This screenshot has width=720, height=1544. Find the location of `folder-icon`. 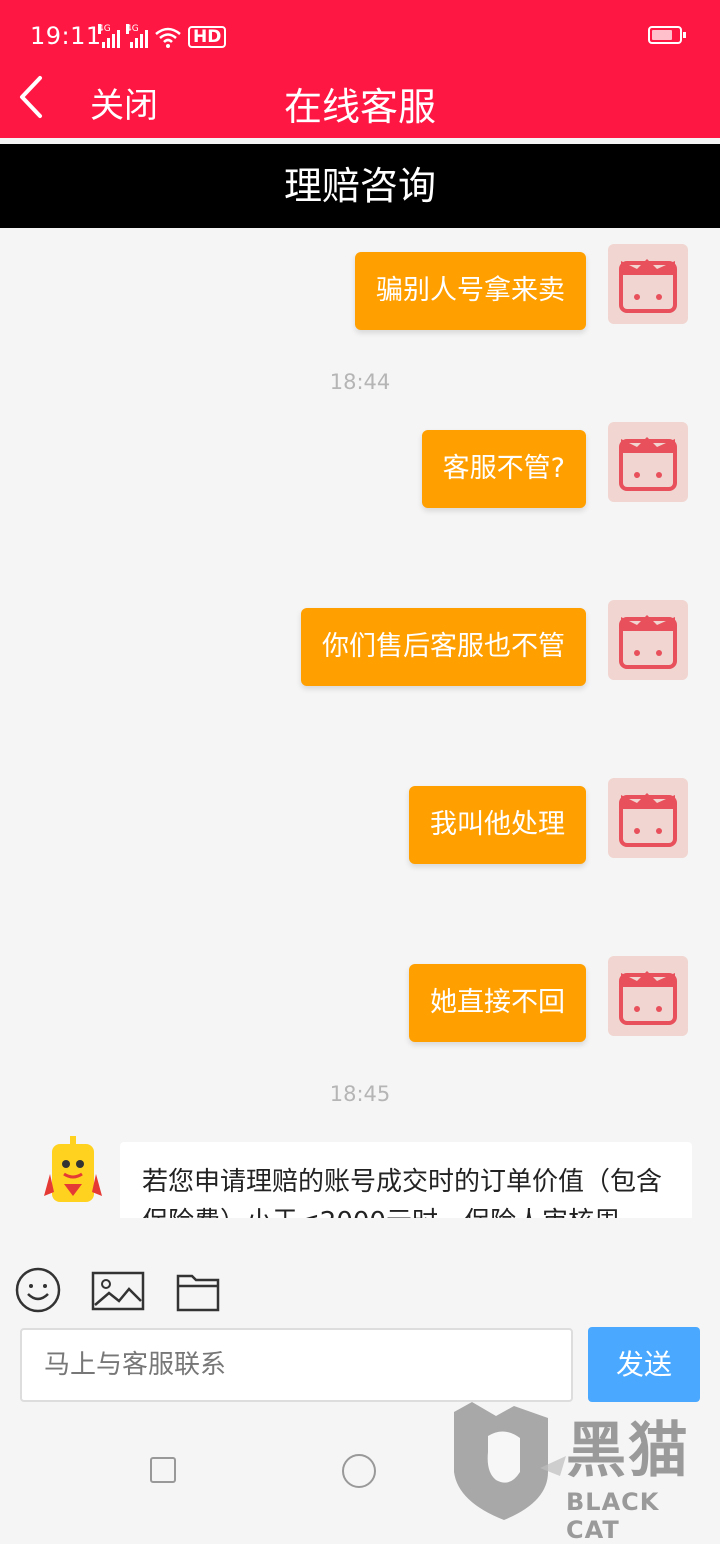

folder-icon is located at coordinates (198, 1291).